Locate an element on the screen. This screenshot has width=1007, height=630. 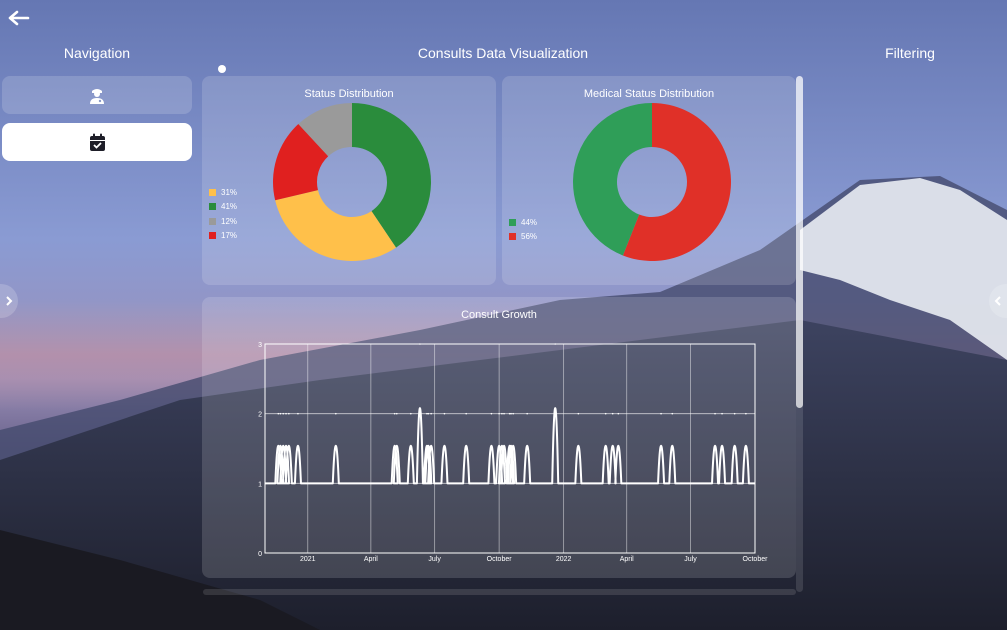
doctor-icon is located at coordinates (97, 96).